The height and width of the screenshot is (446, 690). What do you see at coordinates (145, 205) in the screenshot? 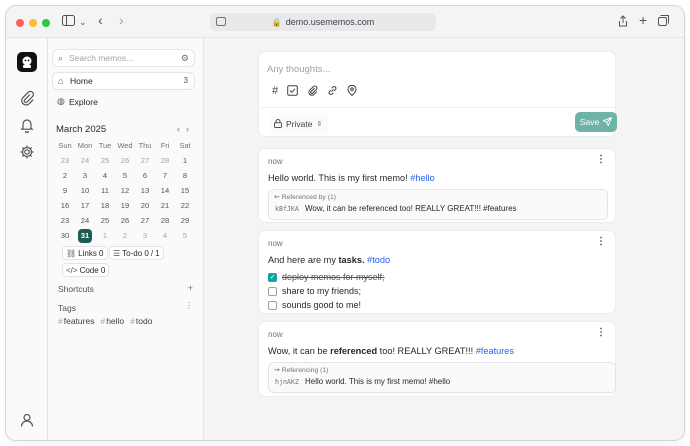
I see `calendar-day: 20` at bounding box center [145, 205].